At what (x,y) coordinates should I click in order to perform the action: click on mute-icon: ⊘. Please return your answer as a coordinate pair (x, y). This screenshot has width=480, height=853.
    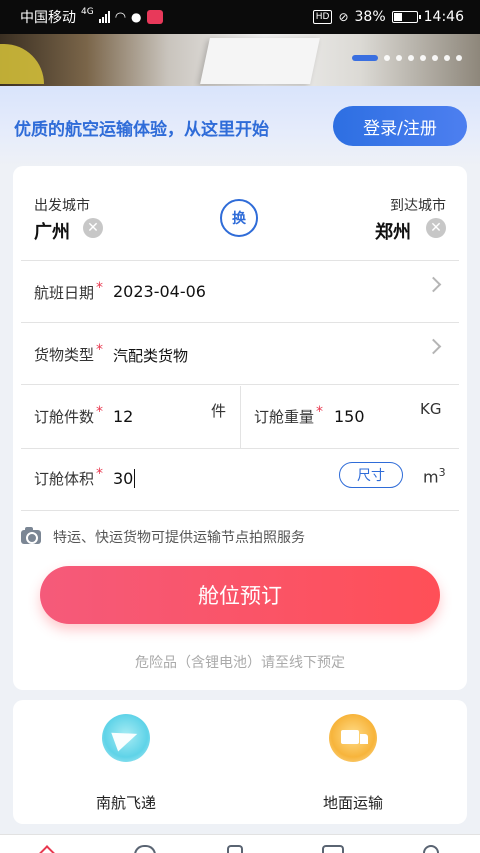
    Looking at the image, I should click on (343, 17).